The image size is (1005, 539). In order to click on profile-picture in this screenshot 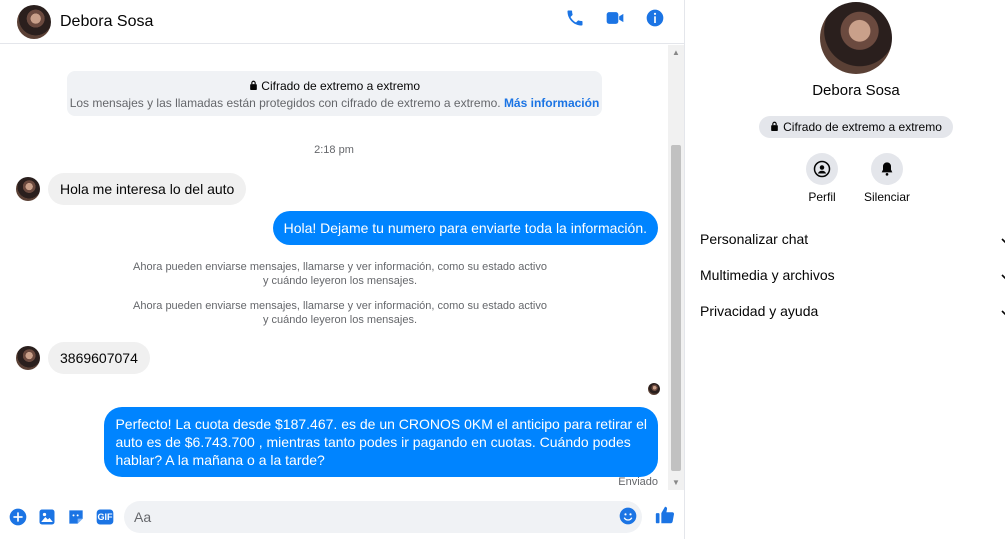, I will do `click(856, 38)`.